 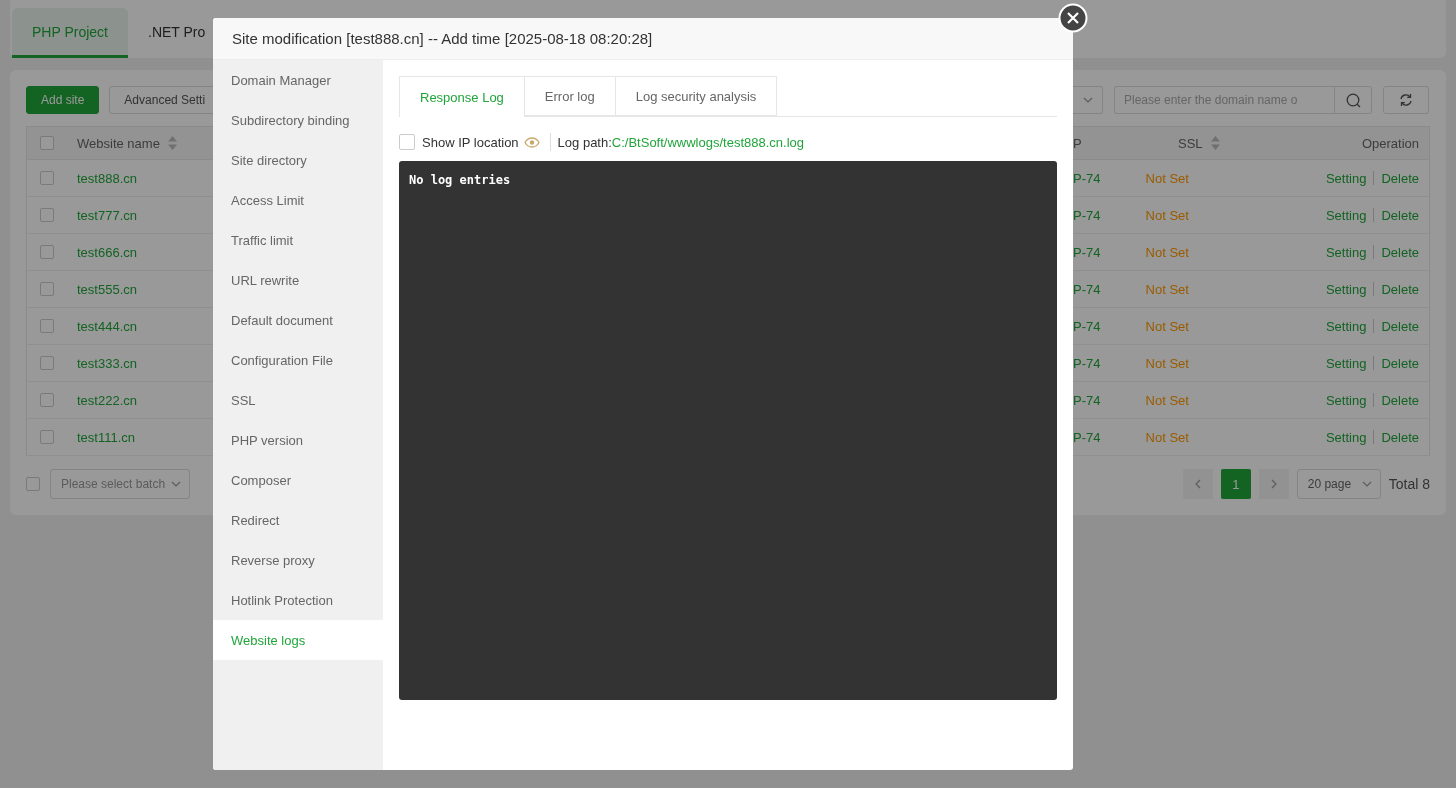 I want to click on next-page-button, so click(x=1273, y=484).